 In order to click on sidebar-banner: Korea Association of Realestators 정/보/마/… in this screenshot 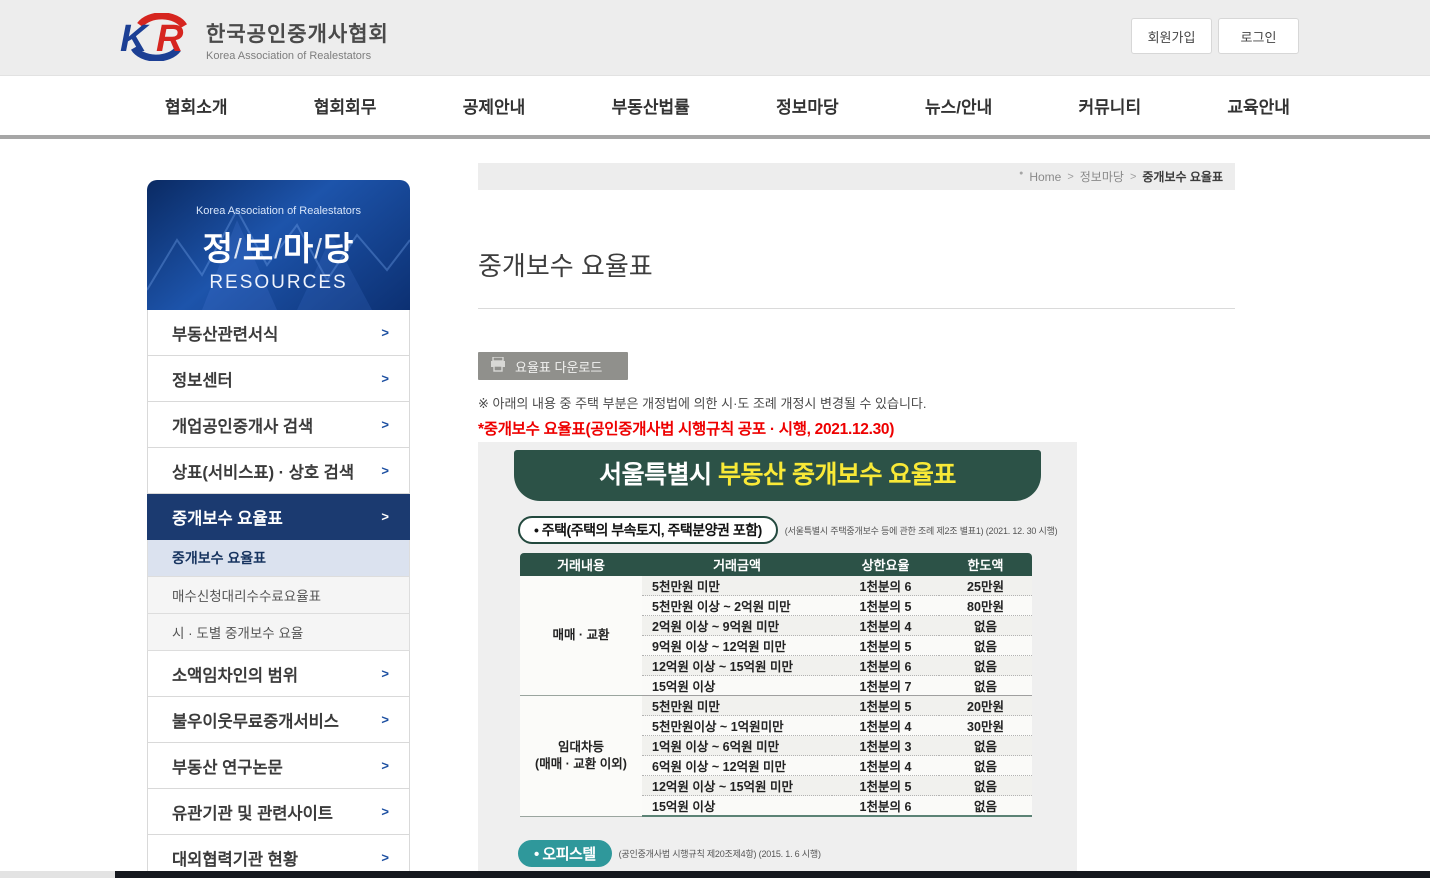, I will do `click(278, 245)`.